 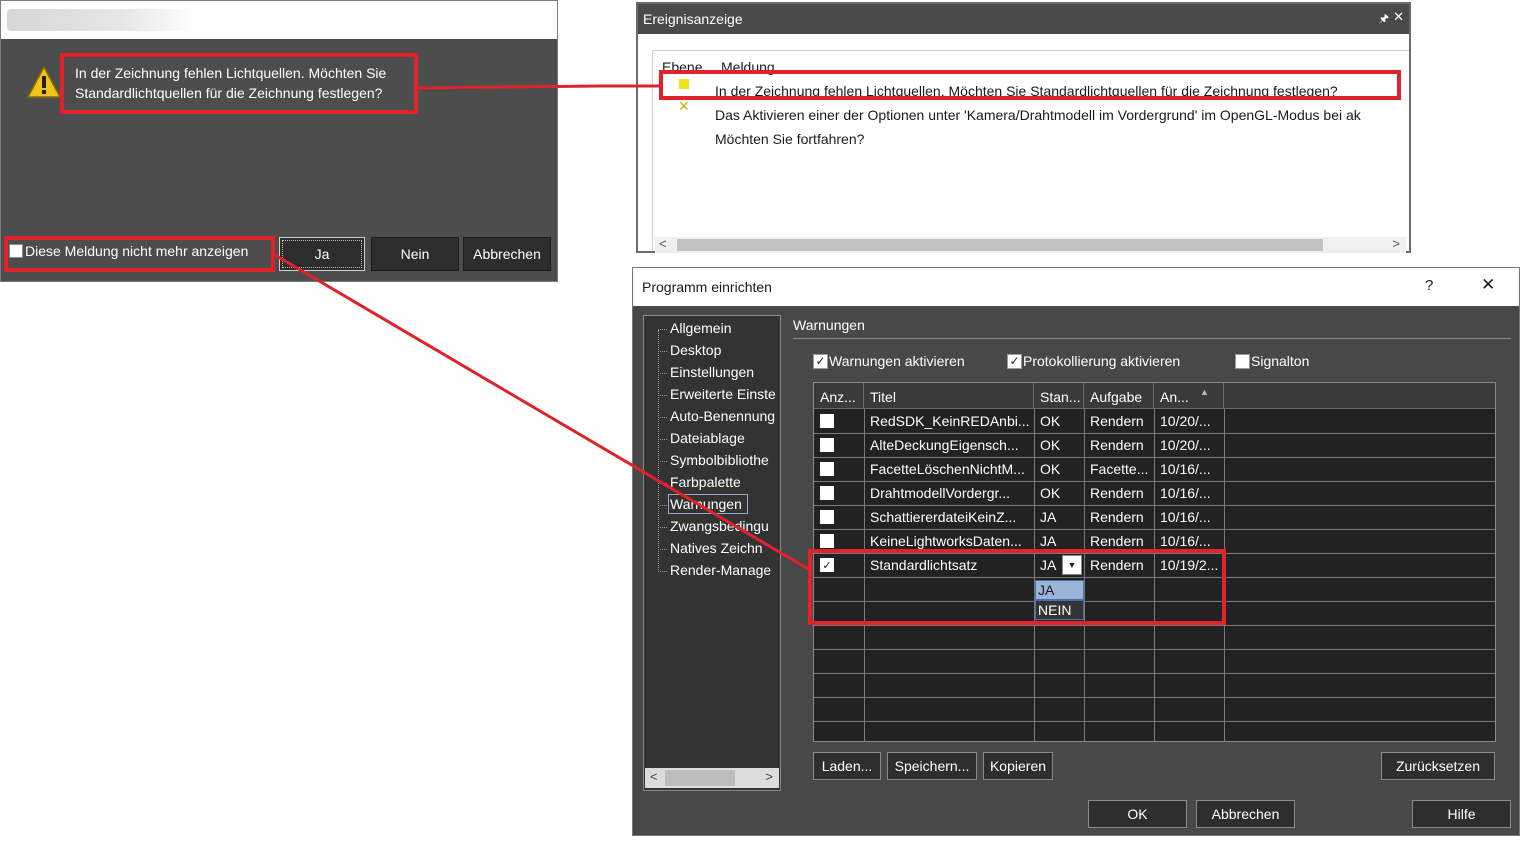 What do you see at coordinates (705, 372) in the screenshot?
I see `tree-item-einstellungen: Einstellungen` at bounding box center [705, 372].